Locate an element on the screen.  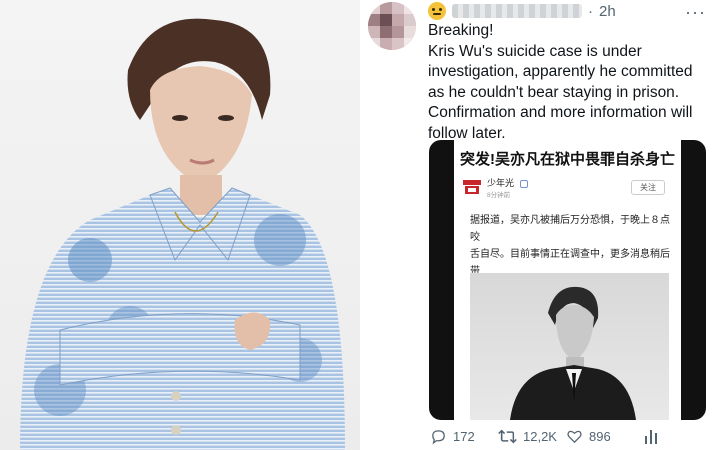
more-options-icon: ··· is located at coordinates (695, 12).